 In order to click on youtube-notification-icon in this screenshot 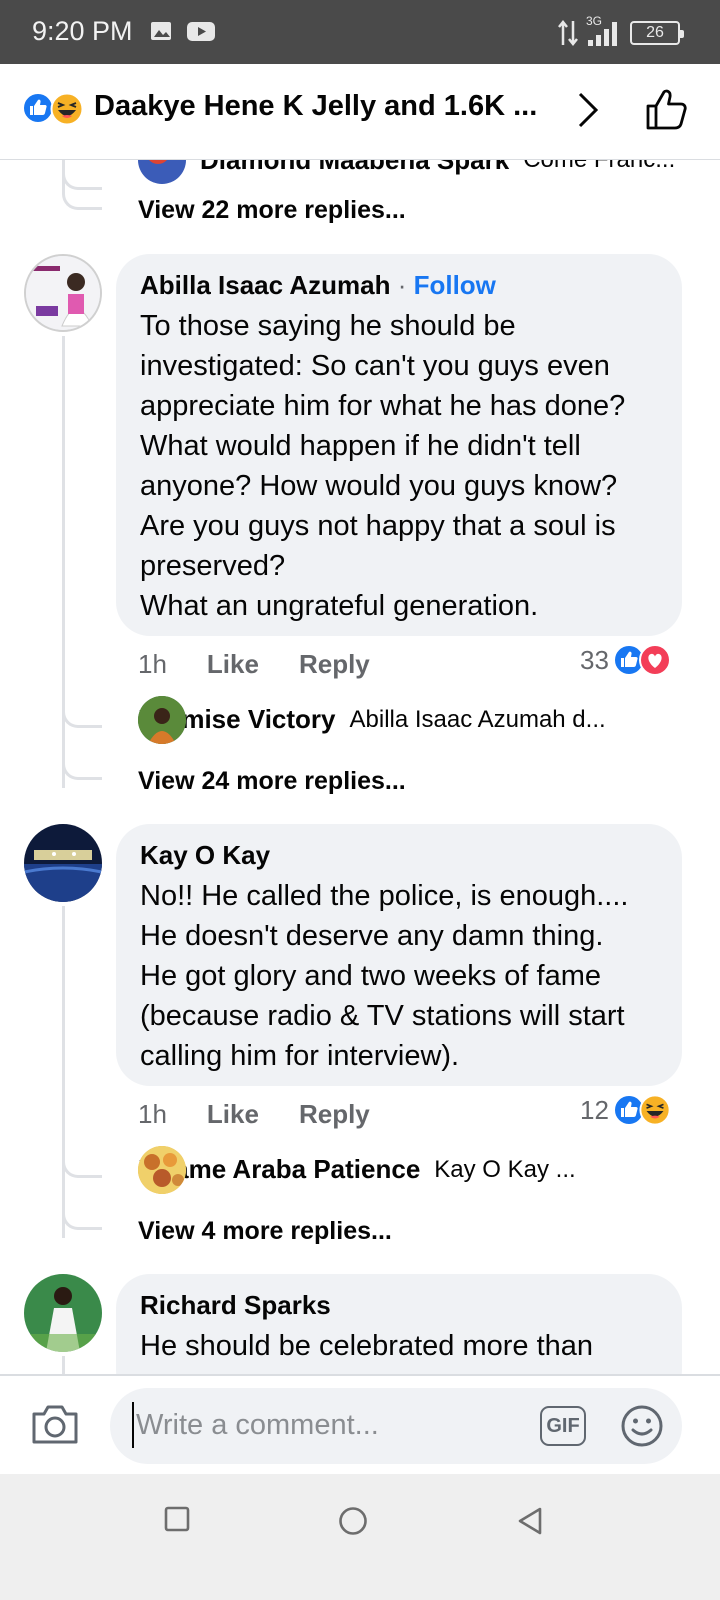, I will do `click(201, 31)`.